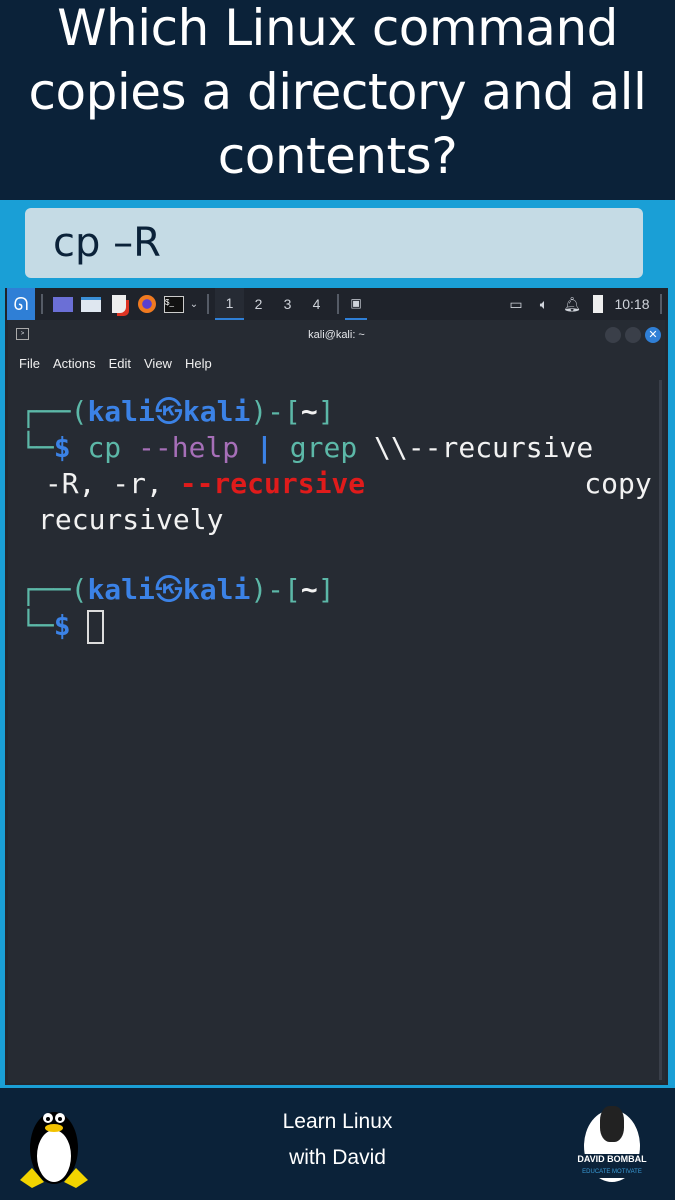  What do you see at coordinates (96, 627) in the screenshot?
I see `text-cursor` at bounding box center [96, 627].